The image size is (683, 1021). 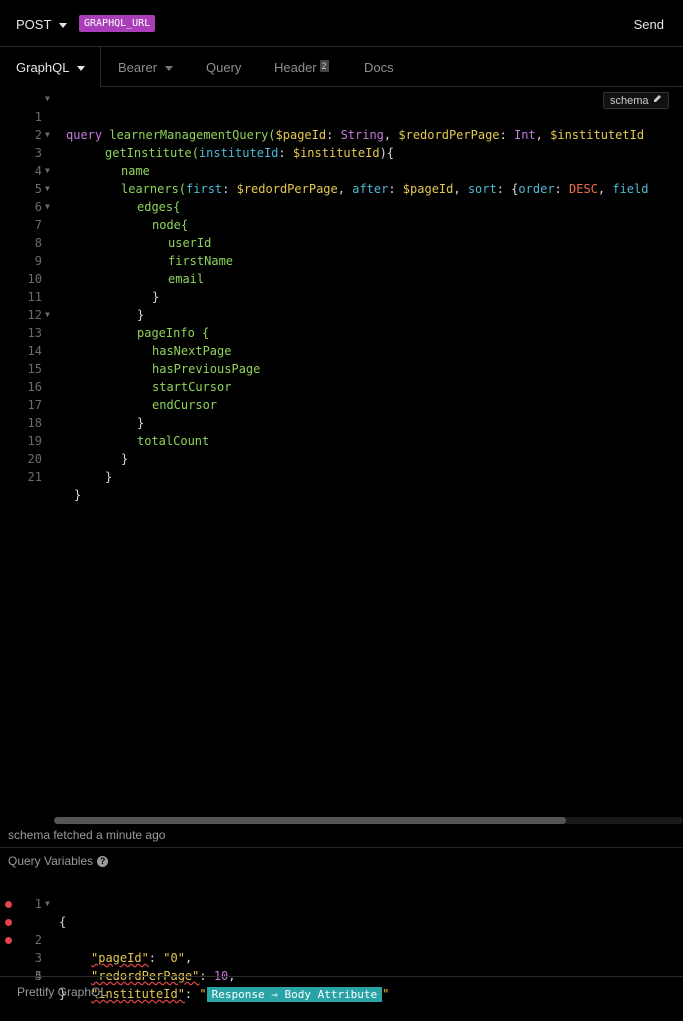 I want to click on code-token: String, so click(x=362, y=135).